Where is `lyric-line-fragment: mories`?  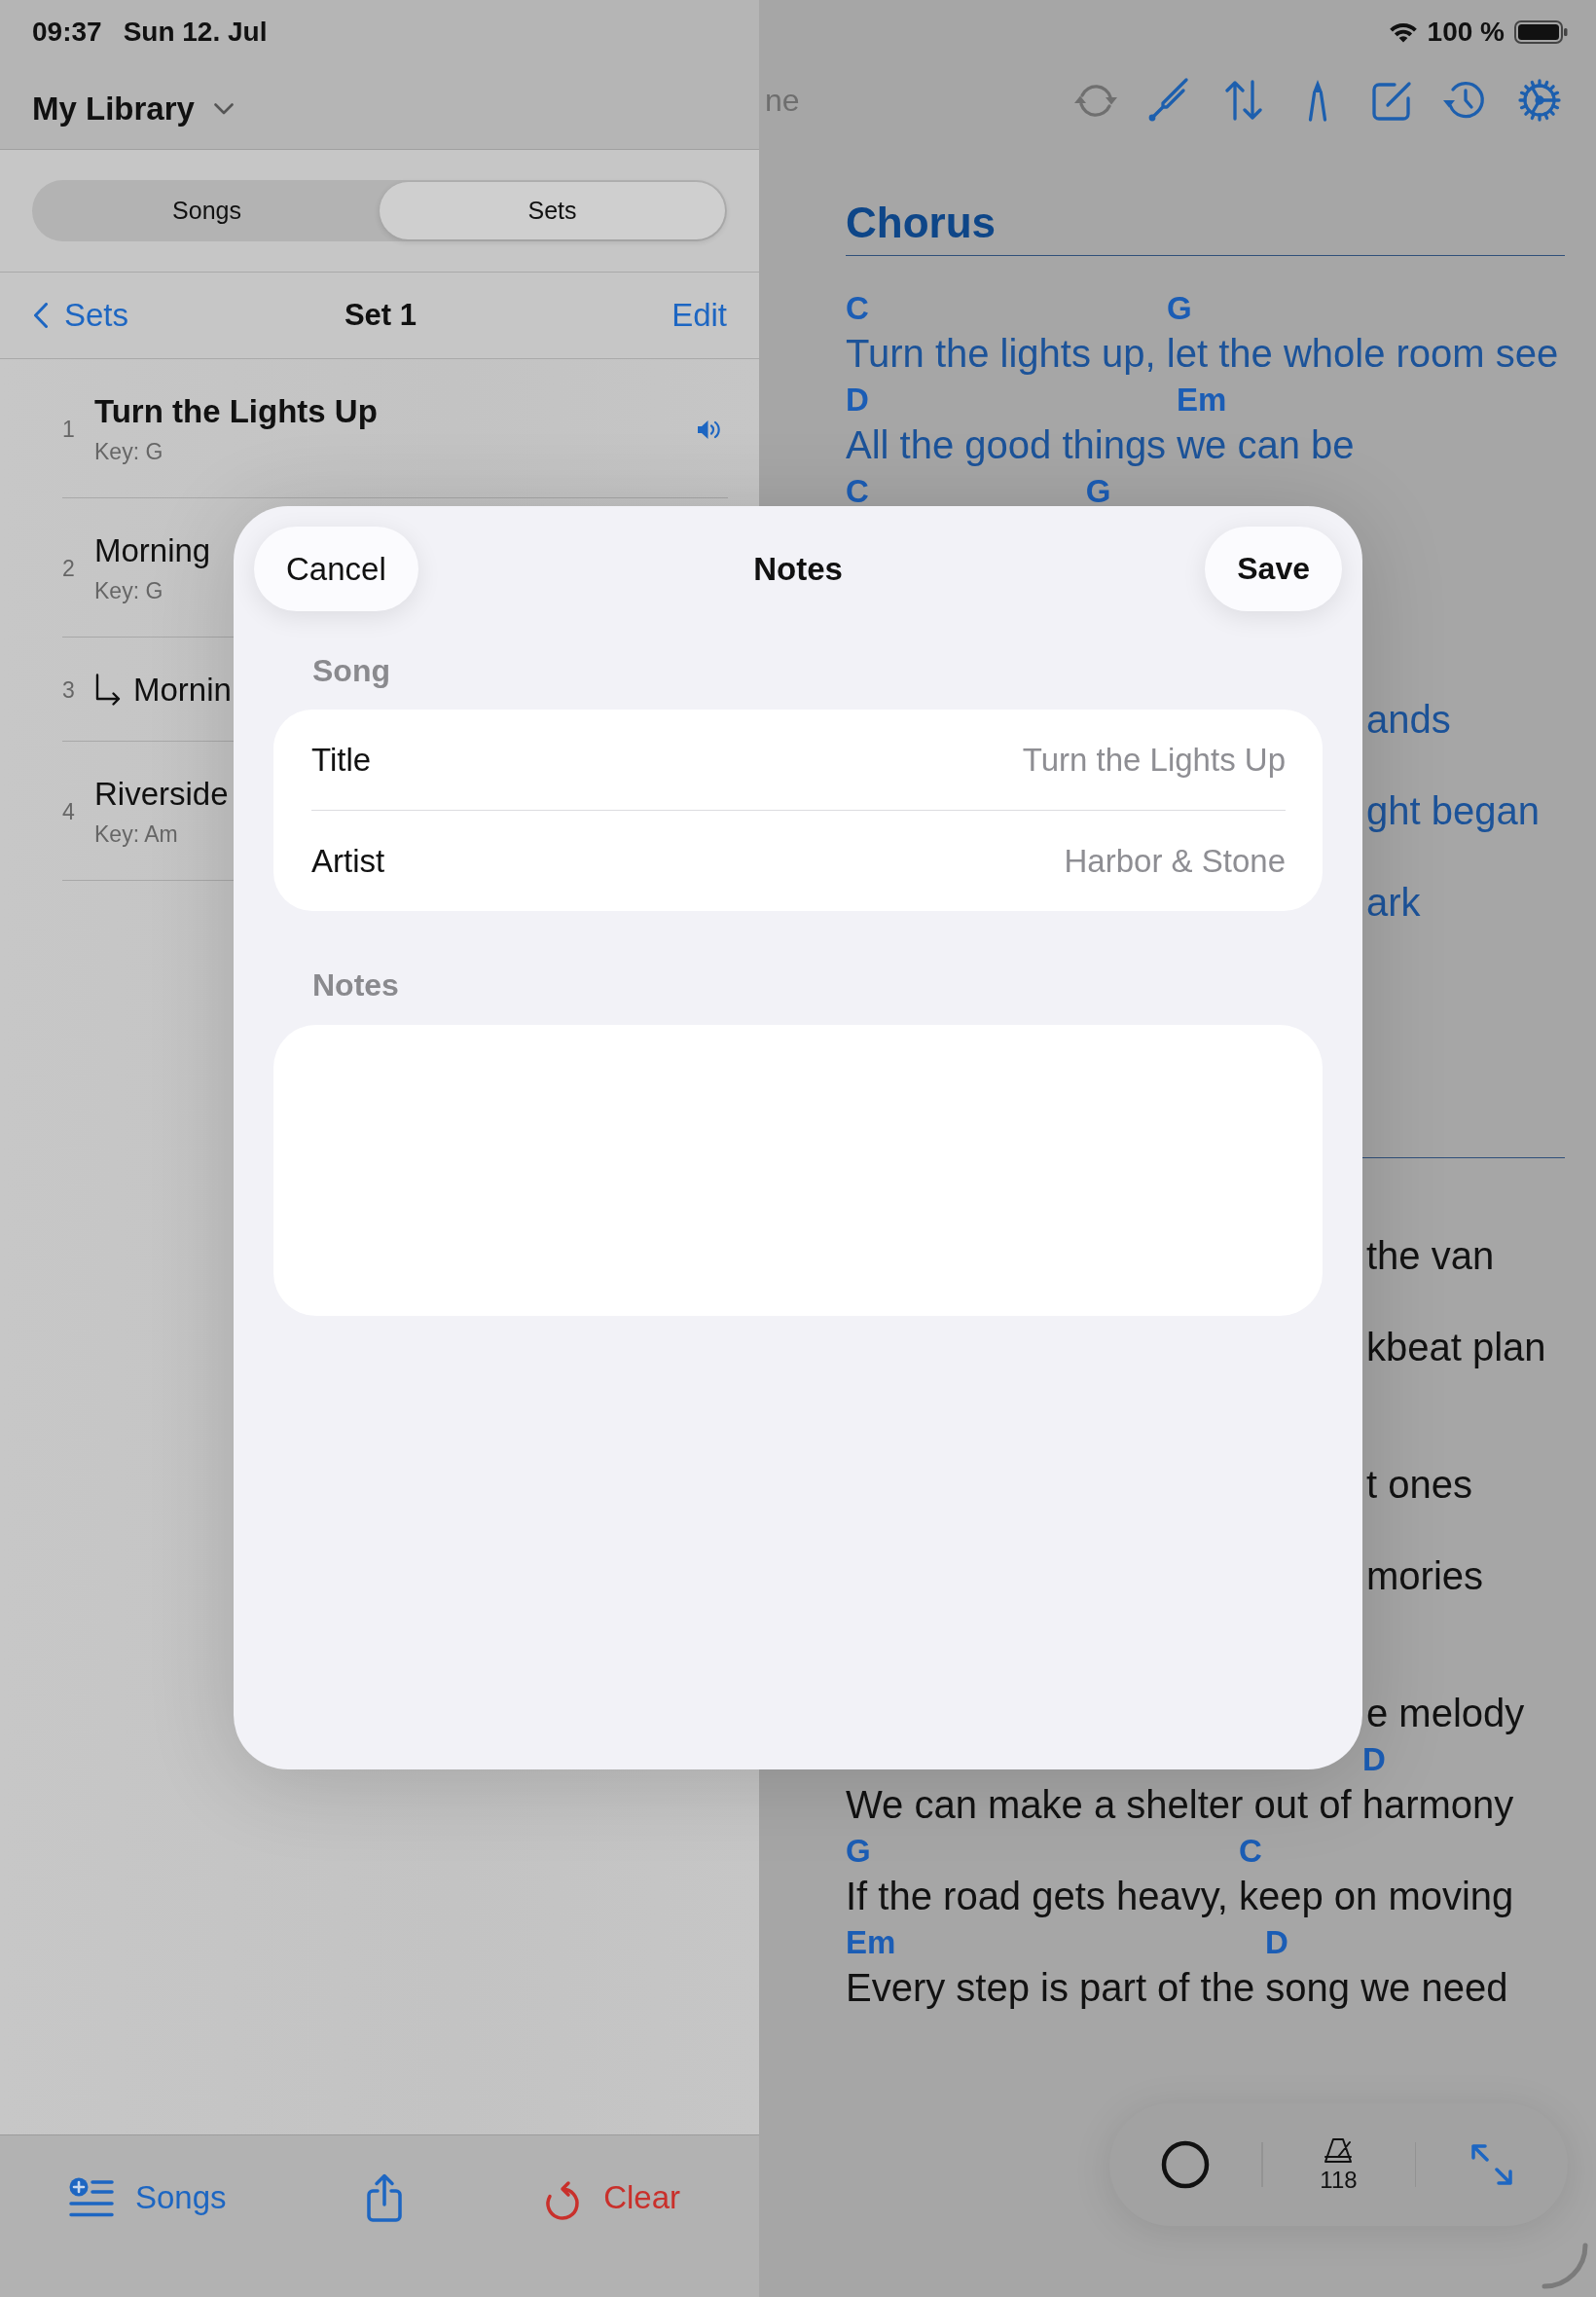
lyric-line-fragment: mories is located at coordinates (1425, 1576).